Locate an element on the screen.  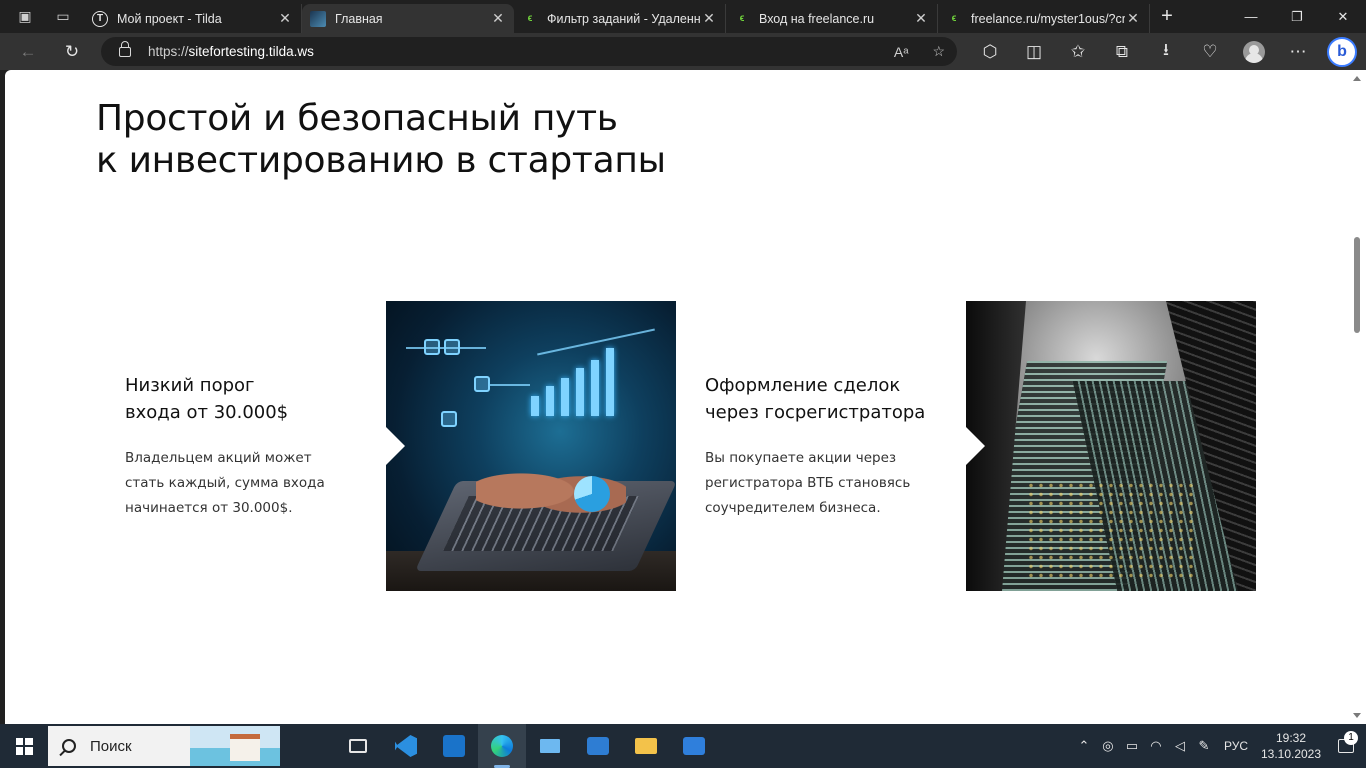
scroll-down-arrow-icon is located at coordinates (1357, 715).